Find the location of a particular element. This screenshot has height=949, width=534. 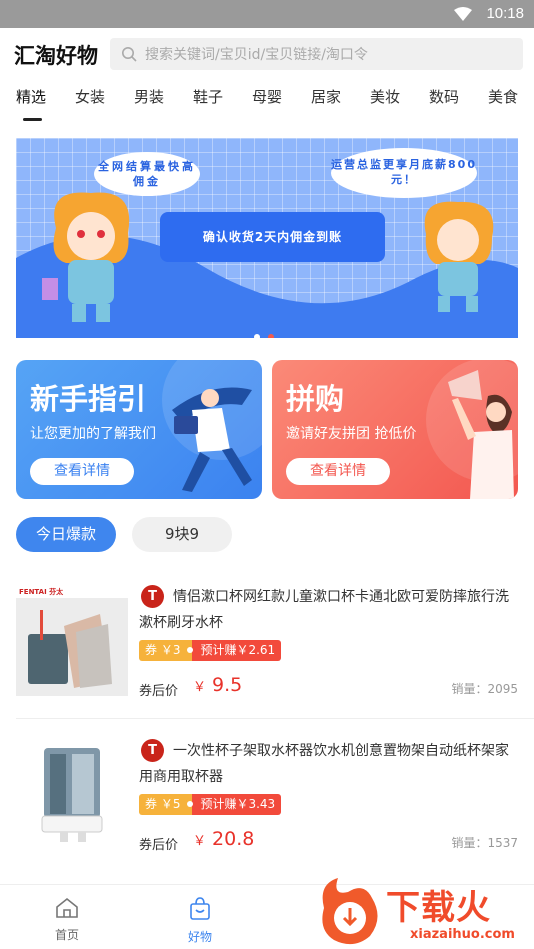

product-price: ￥ 20.8 is located at coordinates (223, 839).